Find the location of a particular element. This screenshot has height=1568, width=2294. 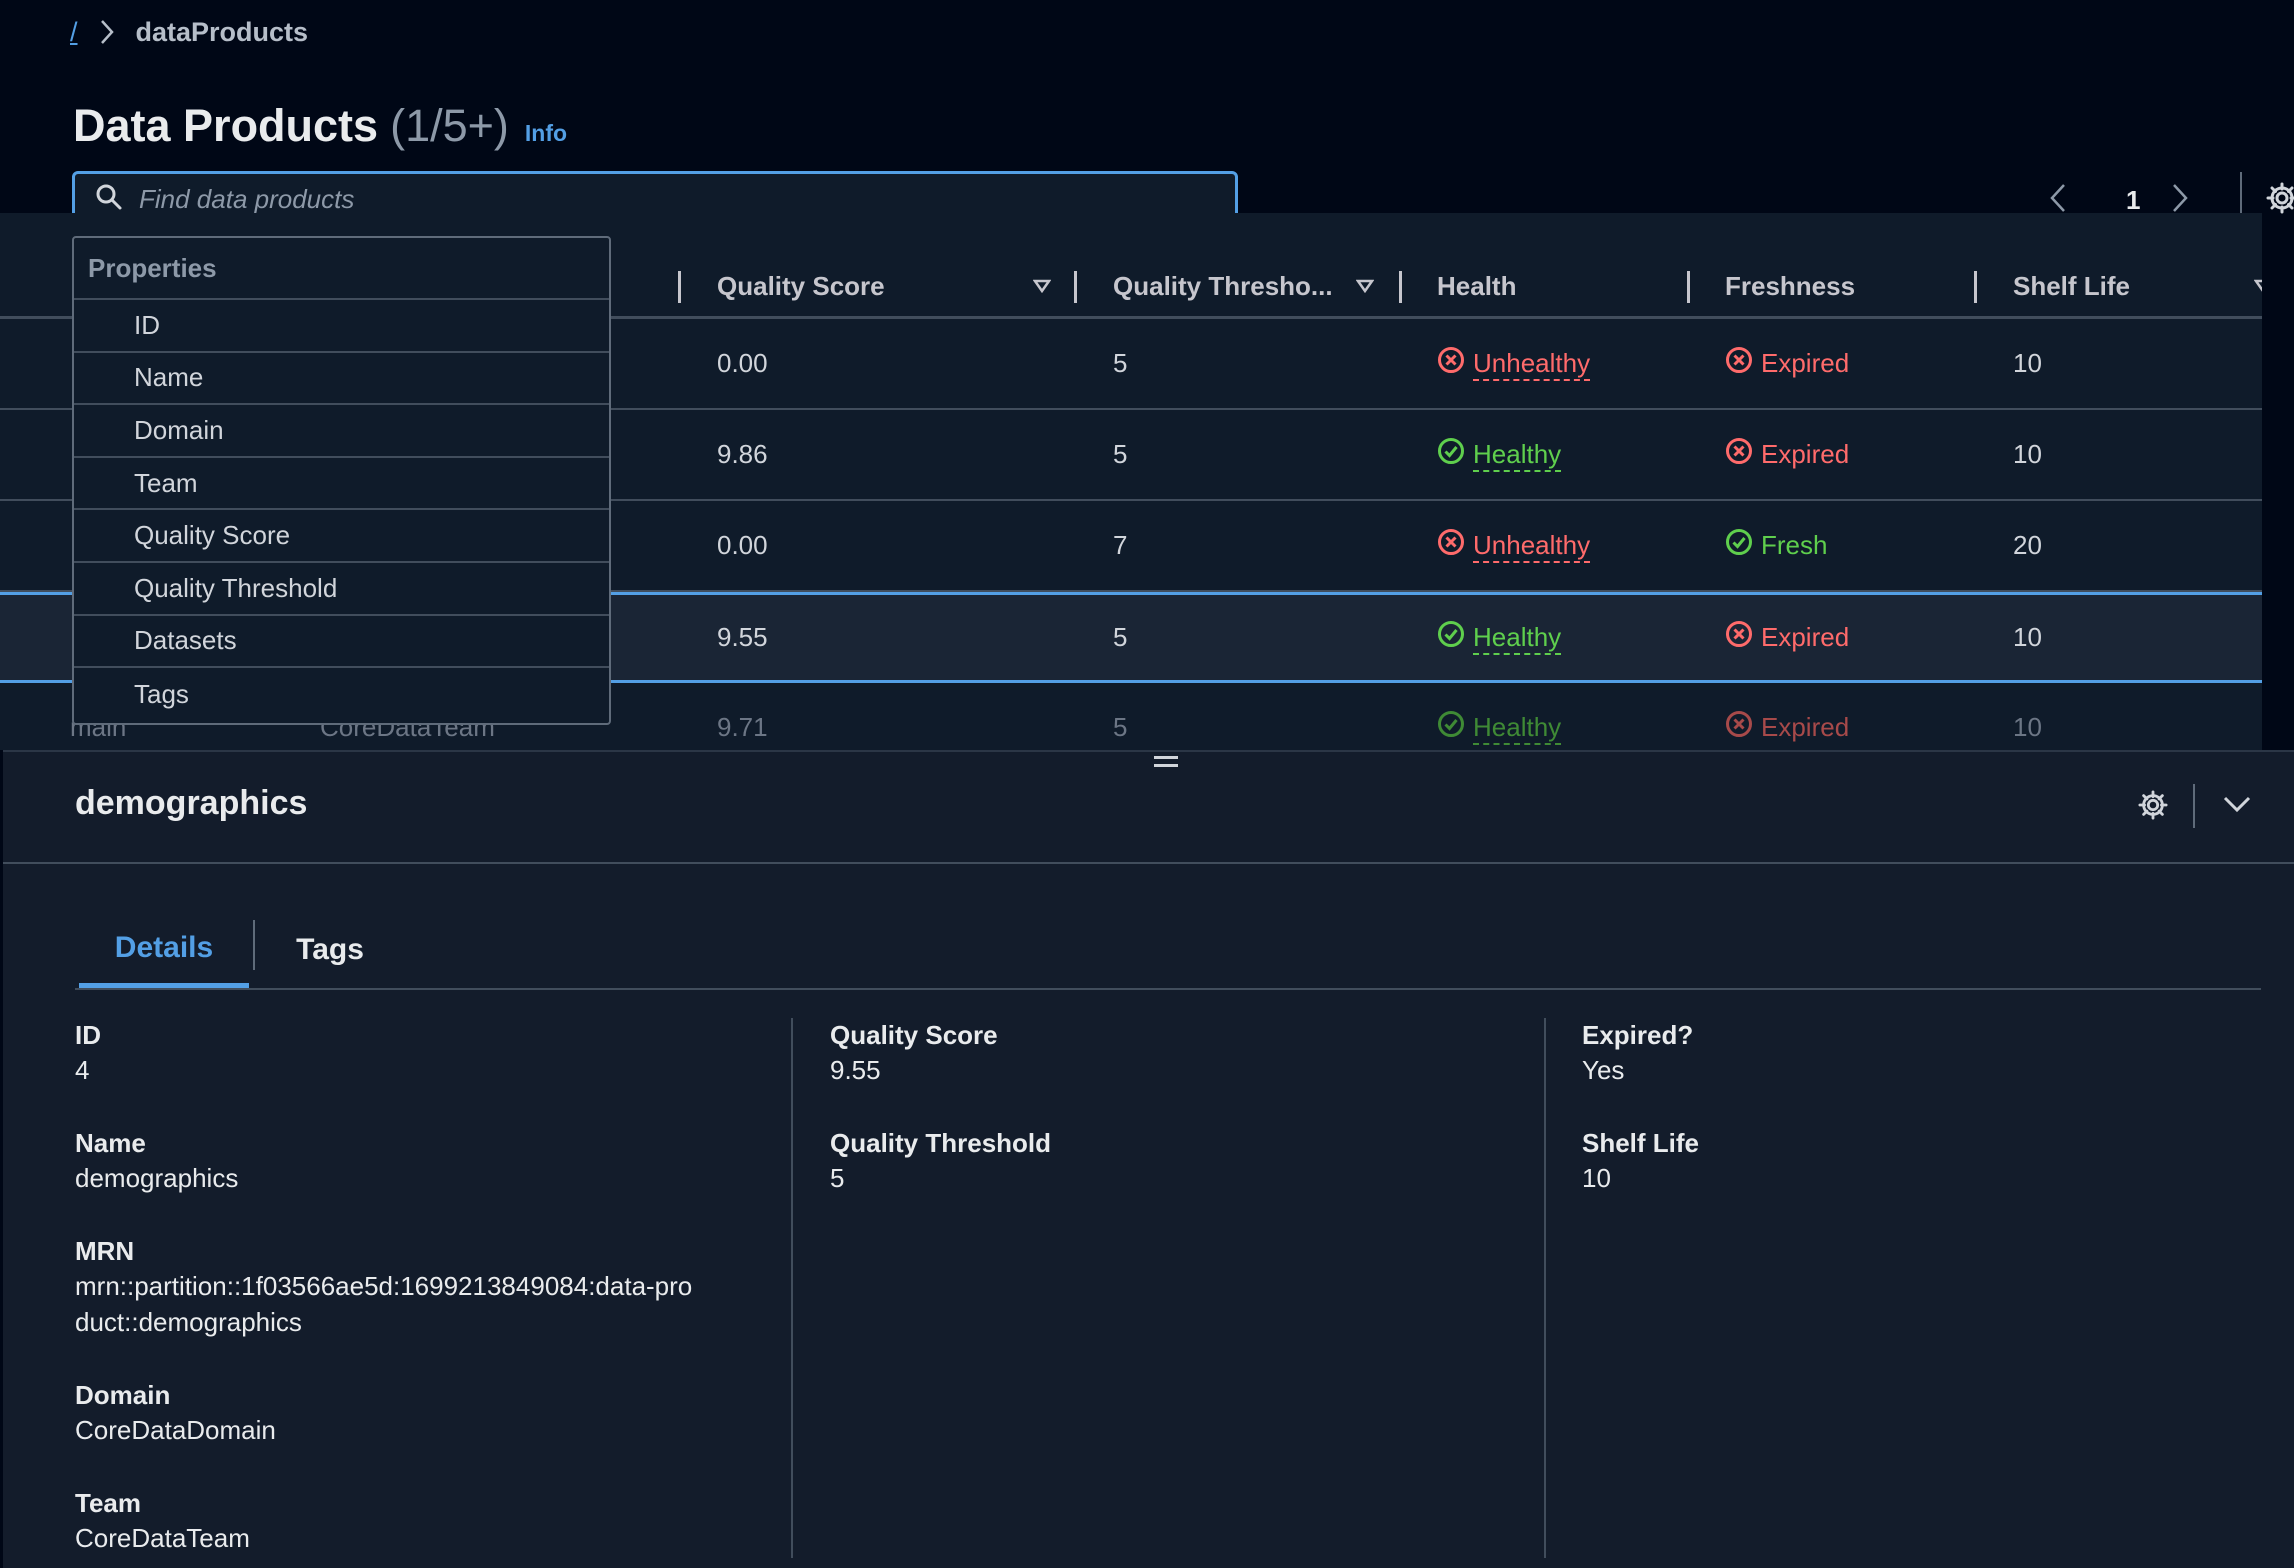

search-input is located at coordinates (687, 199).